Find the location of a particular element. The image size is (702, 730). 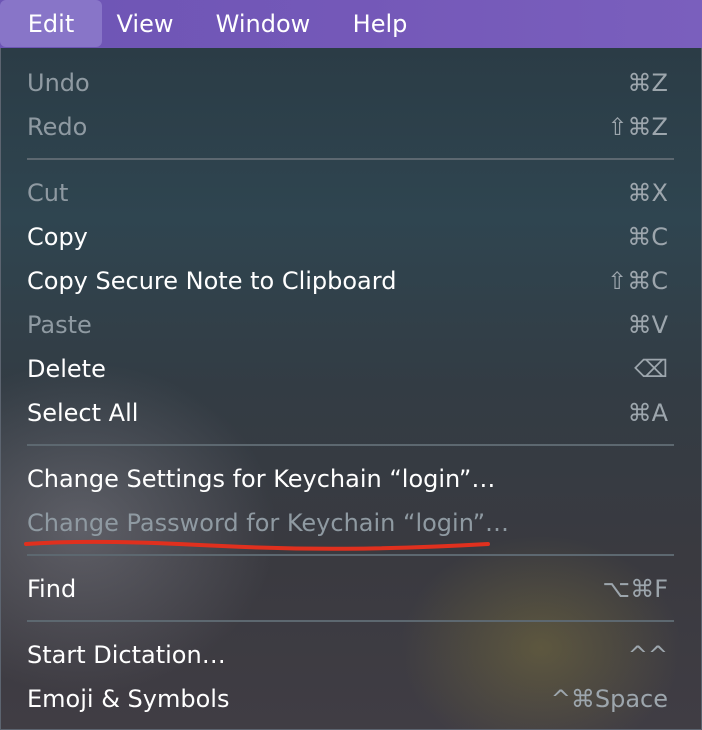

menu-item-label: Copy Secure Note to Clipboard is located at coordinates (212, 281).